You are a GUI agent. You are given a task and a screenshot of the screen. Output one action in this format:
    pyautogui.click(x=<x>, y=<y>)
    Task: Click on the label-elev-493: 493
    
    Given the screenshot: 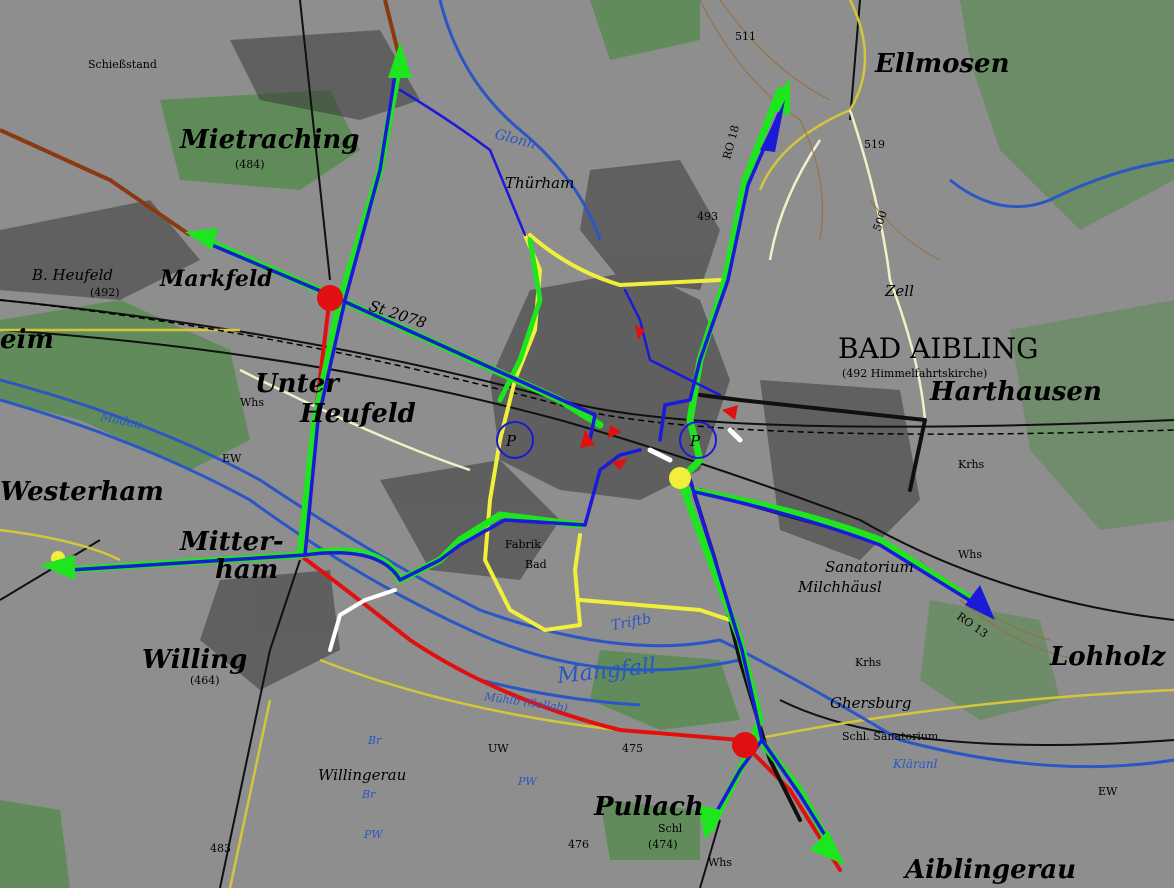 What is the action you would take?
    pyautogui.click(x=707, y=216)
    